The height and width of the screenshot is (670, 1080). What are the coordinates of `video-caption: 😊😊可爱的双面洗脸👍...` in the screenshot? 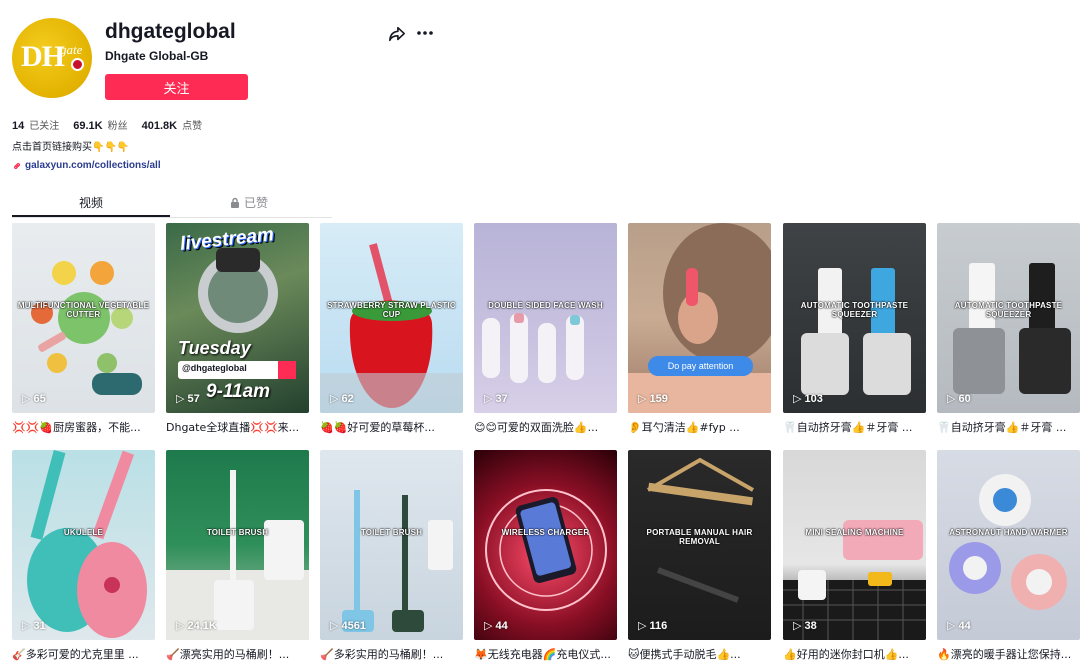 It's located at (536, 427).